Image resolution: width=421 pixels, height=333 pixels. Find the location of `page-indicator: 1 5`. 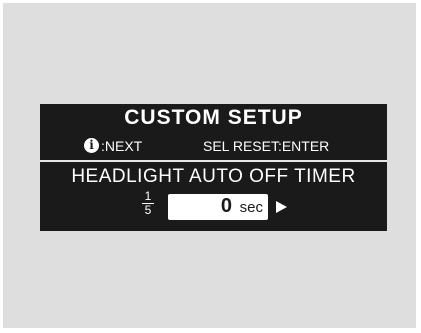

page-indicator: 1 5 is located at coordinates (148, 203).